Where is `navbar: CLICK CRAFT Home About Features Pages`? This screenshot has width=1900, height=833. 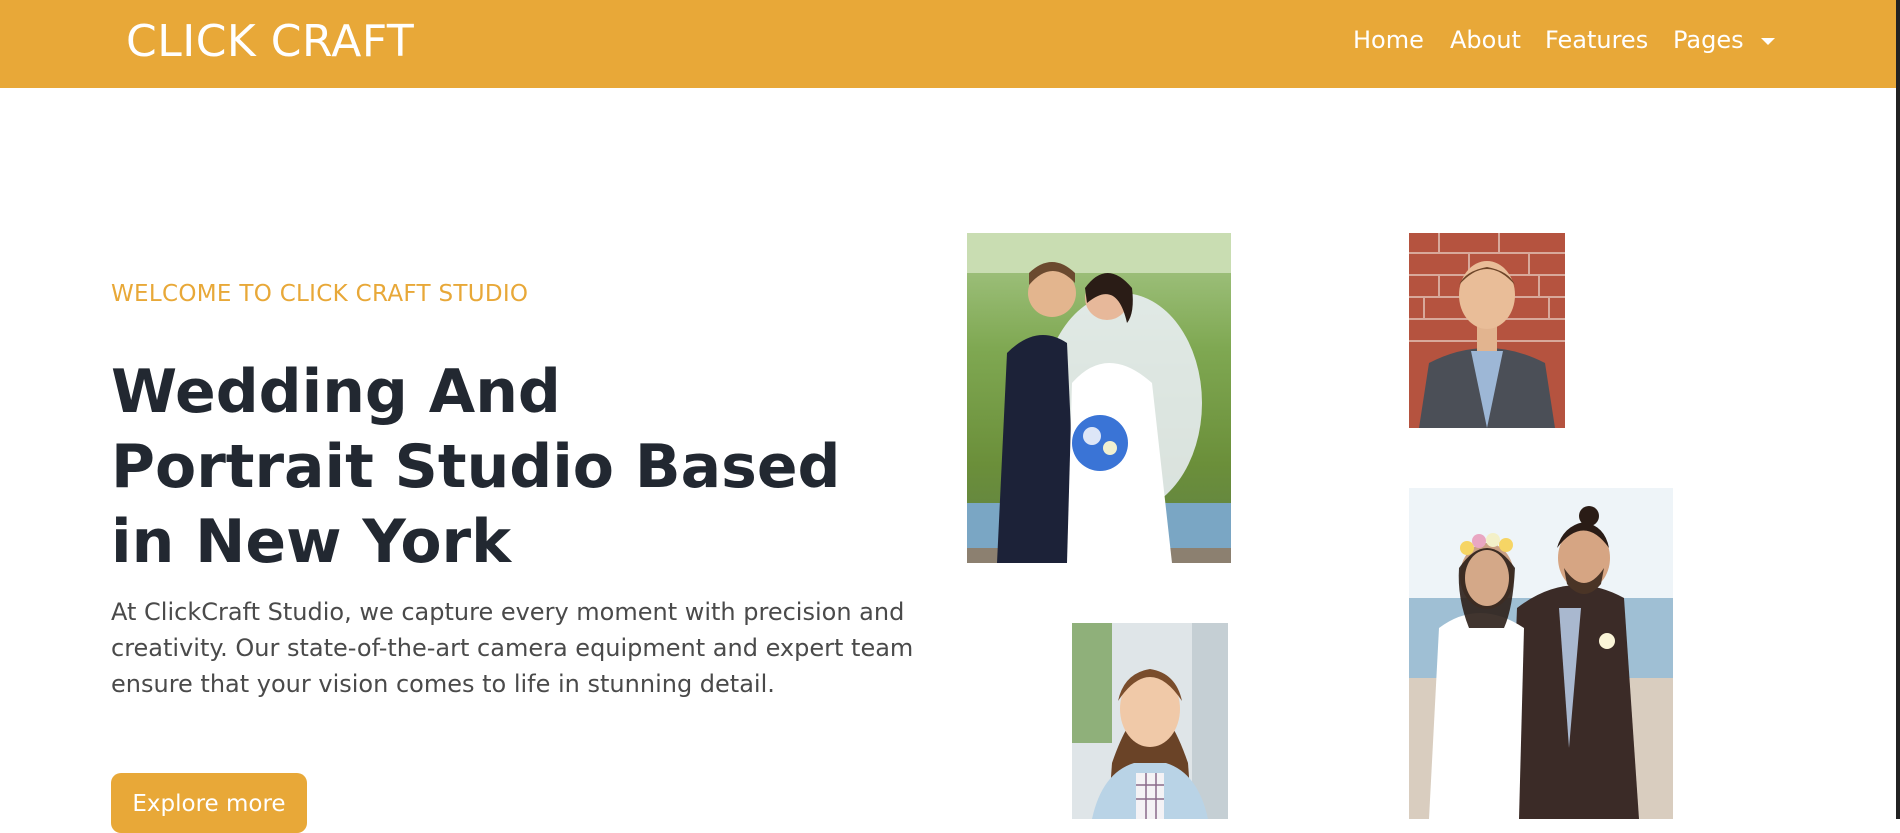
navbar: CLICK CRAFT Home About Features Pages is located at coordinates (950, 44).